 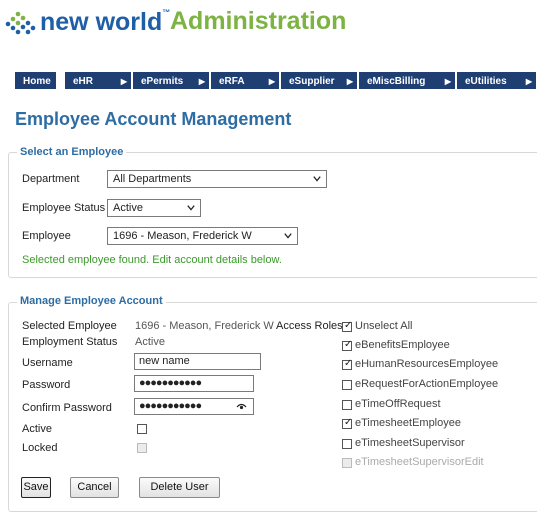 What do you see at coordinates (46, 385) in the screenshot?
I see `password-label: Password` at bounding box center [46, 385].